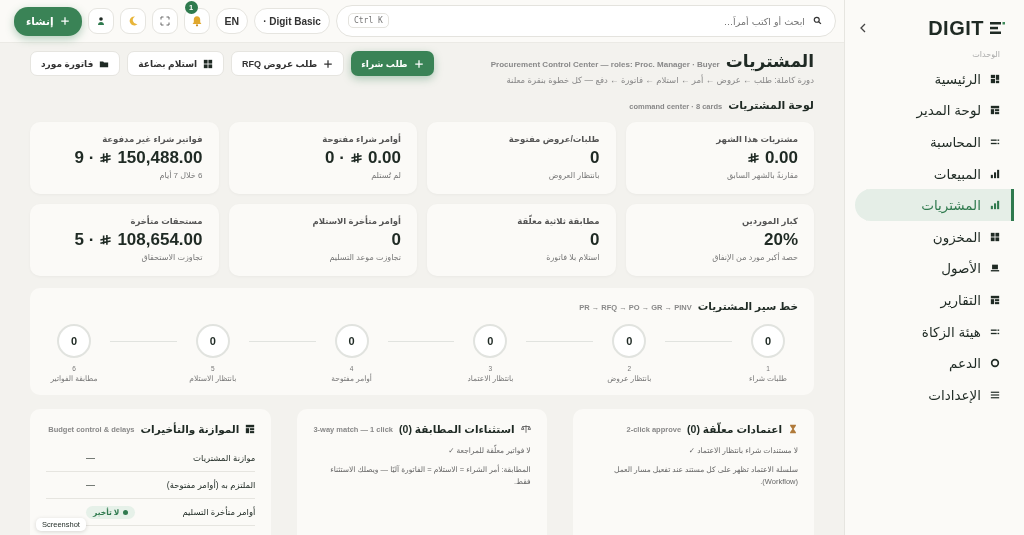  What do you see at coordinates (934, 142) in the screenshot?
I see `sidebar-item: المحاسبة` at bounding box center [934, 142].